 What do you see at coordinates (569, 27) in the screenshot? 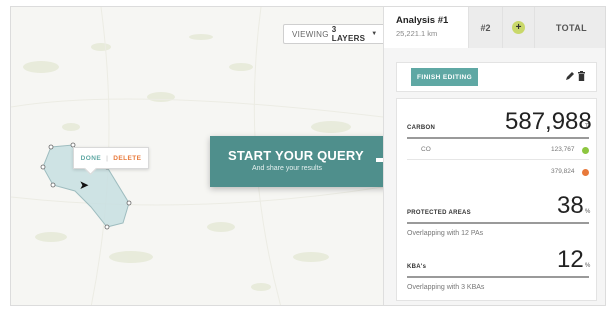
I see `tab-total: TOTAL` at bounding box center [569, 27].